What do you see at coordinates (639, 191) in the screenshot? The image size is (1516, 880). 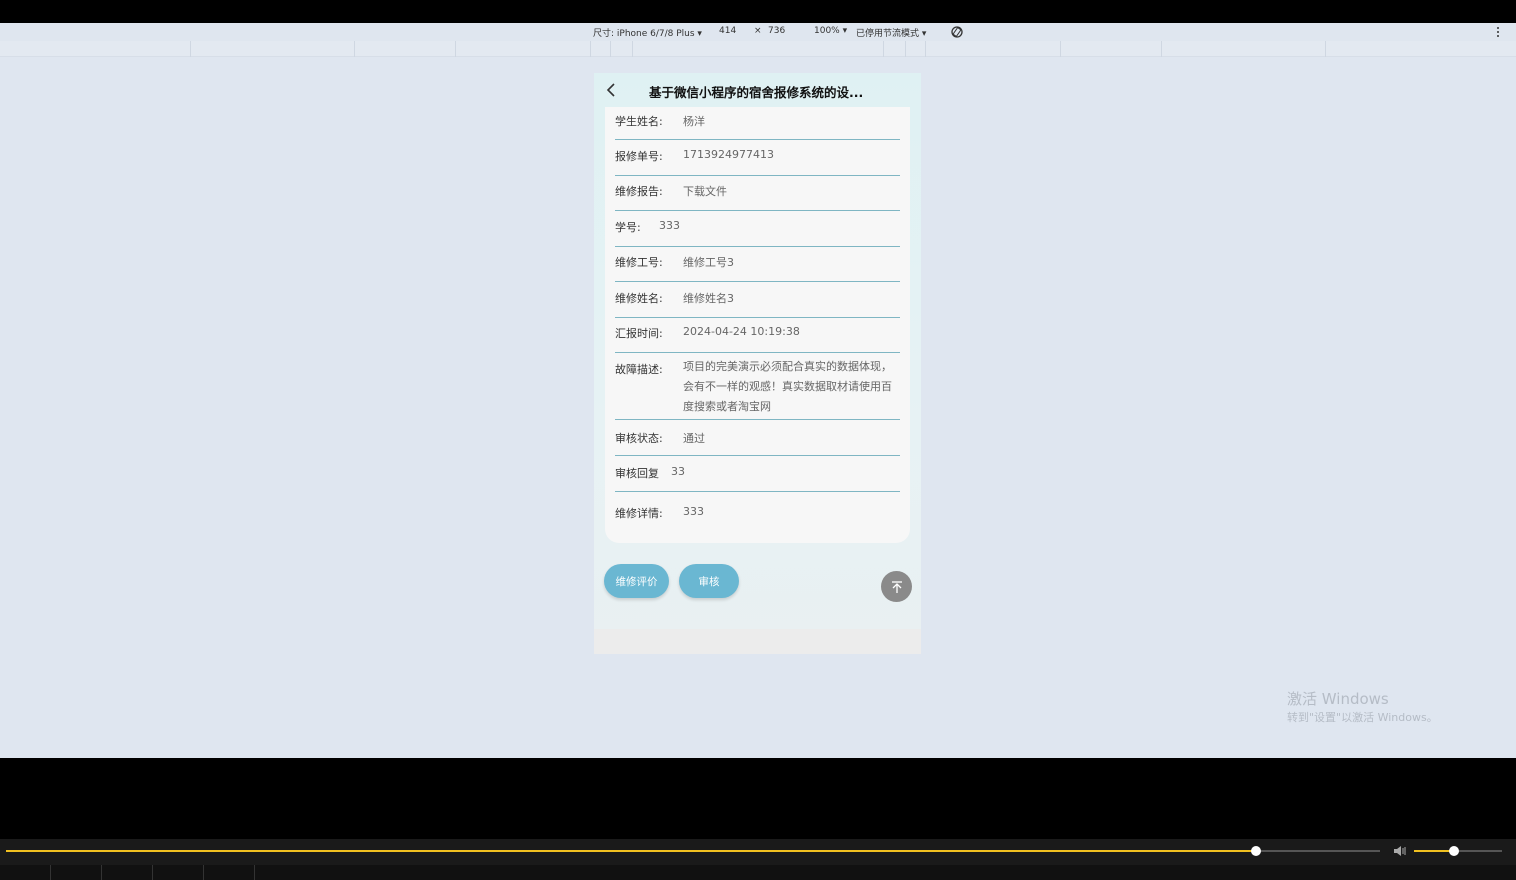 I see `field-label: 维修报告:` at bounding box center [639, 191].